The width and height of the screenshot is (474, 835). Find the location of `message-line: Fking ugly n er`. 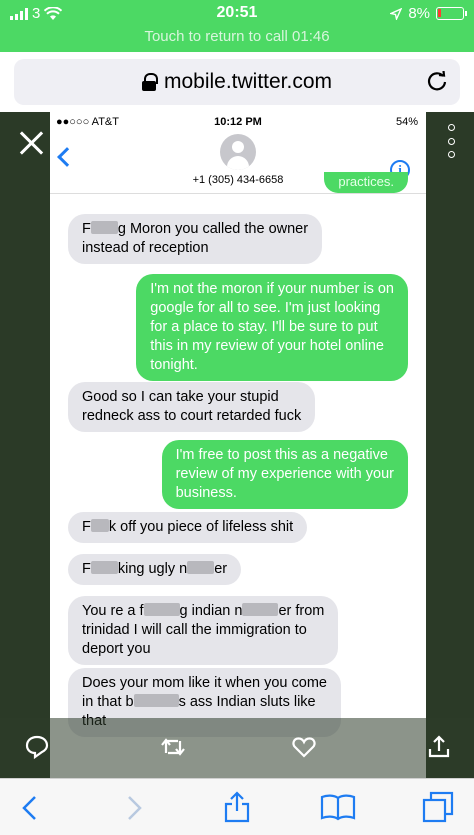

message-line: Fking ugly n er is located at coordinates (155, 569).